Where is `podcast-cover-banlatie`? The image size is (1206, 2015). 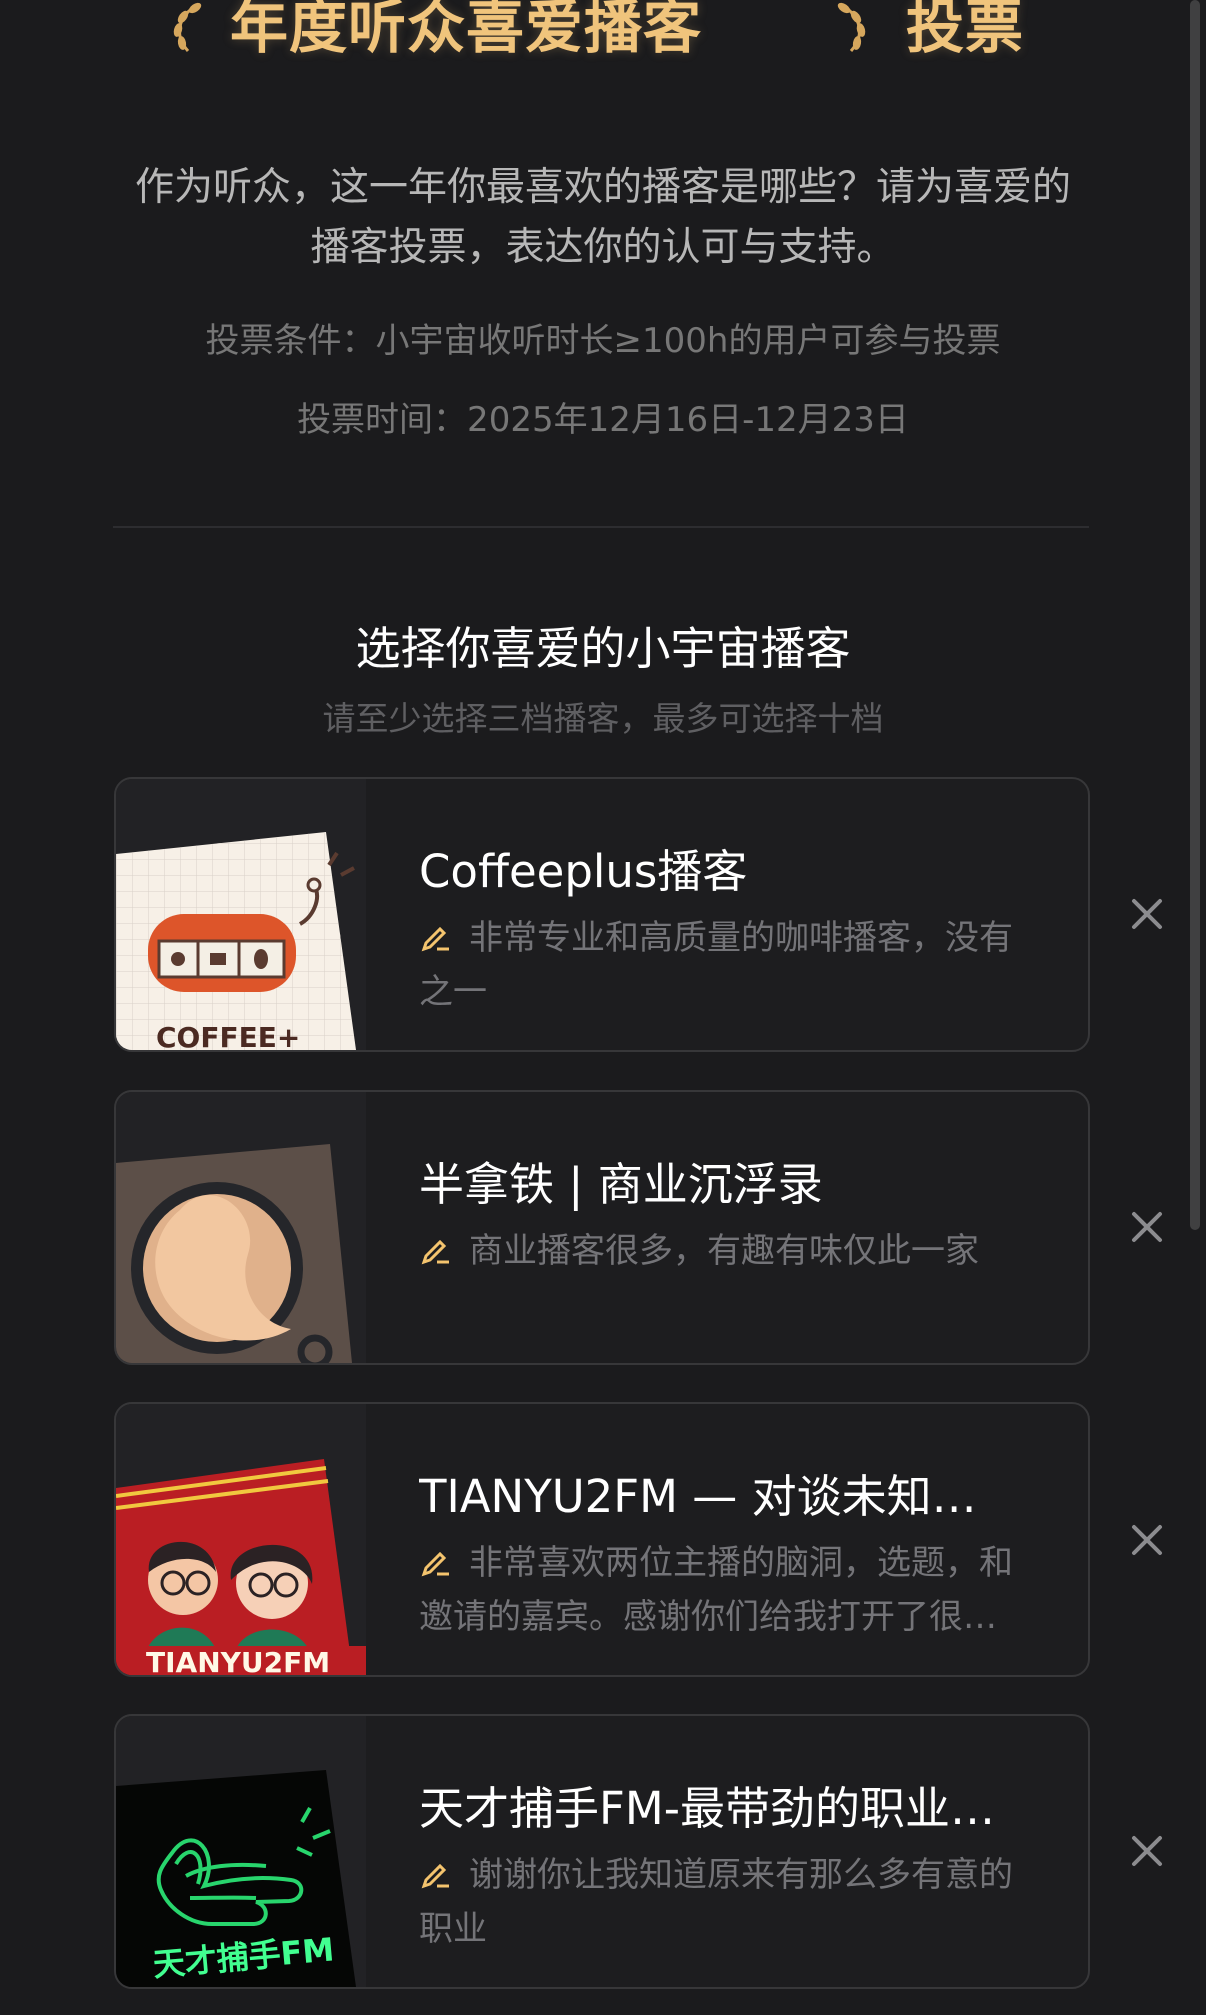
podcast-cover-banlatie is located at coordinates (241, 1227).